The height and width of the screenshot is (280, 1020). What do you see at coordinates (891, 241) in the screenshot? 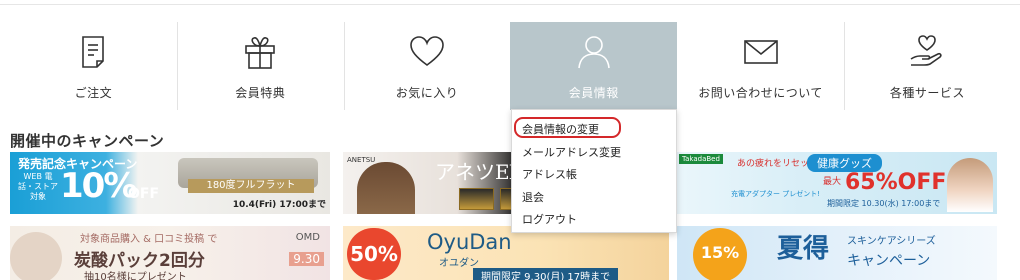
I see `banner-sub: スキンケアシリーズ` at bounding box center [891, 241].